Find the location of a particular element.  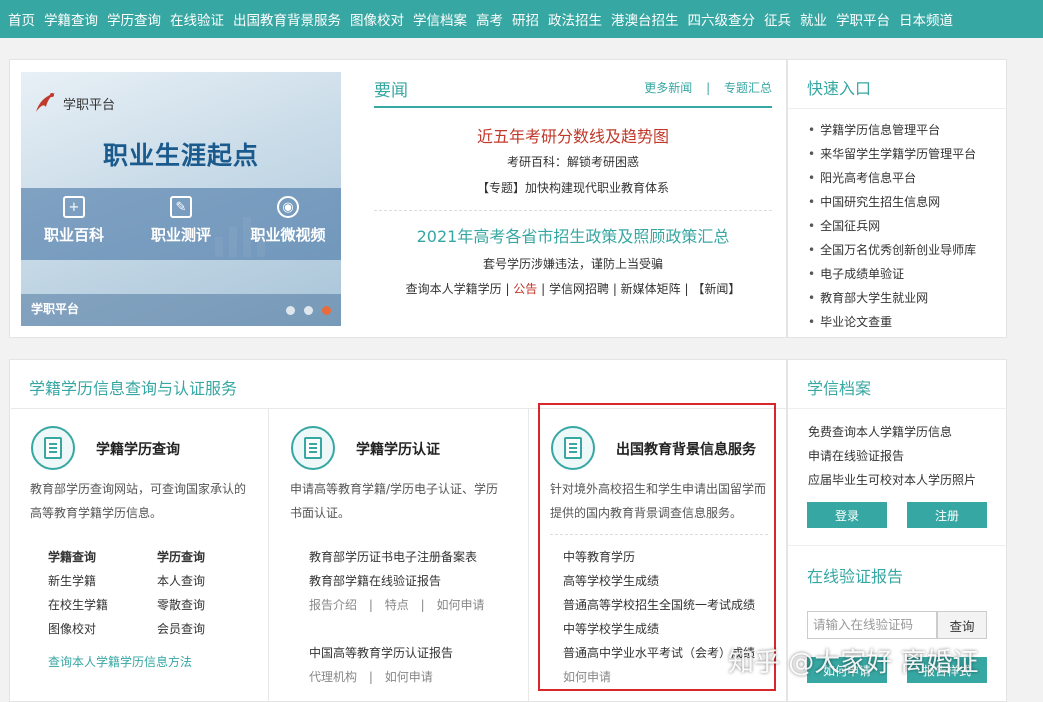

tile-label: 职业微视频 is located at coordinates (288, 235).